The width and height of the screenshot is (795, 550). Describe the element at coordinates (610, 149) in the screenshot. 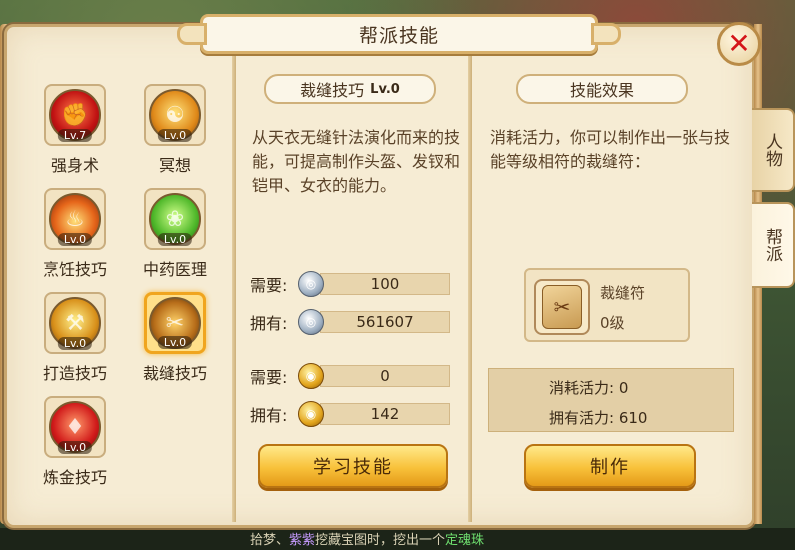

I see `effect-description: 消耗活力，你可以制作出一张与技能等级相符的裁缝符：` at that location.